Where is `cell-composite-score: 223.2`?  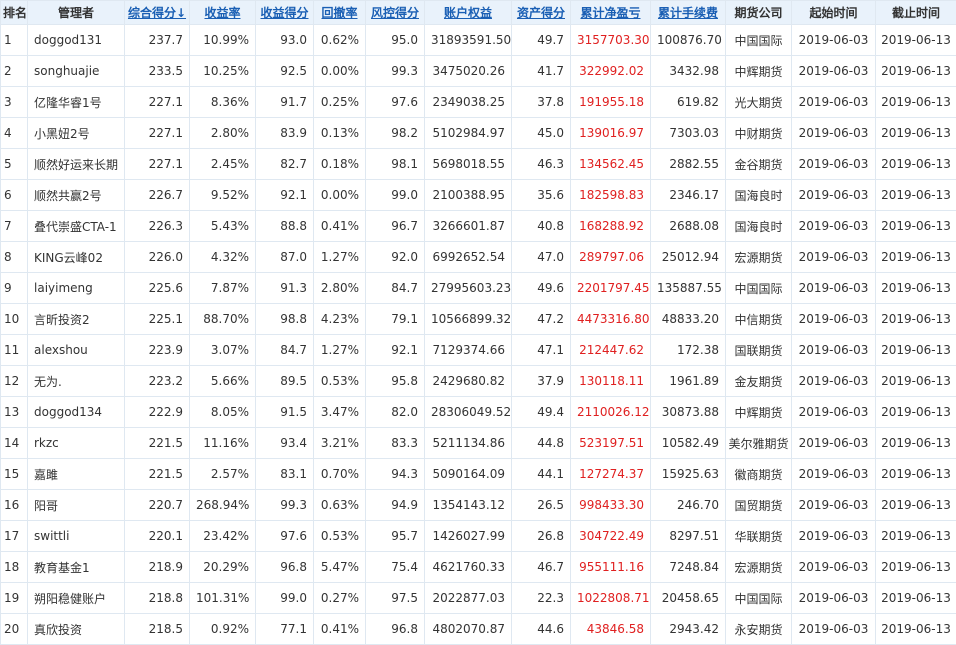 cell-composite-score: 223.2 is located at coordinates (157, 381).